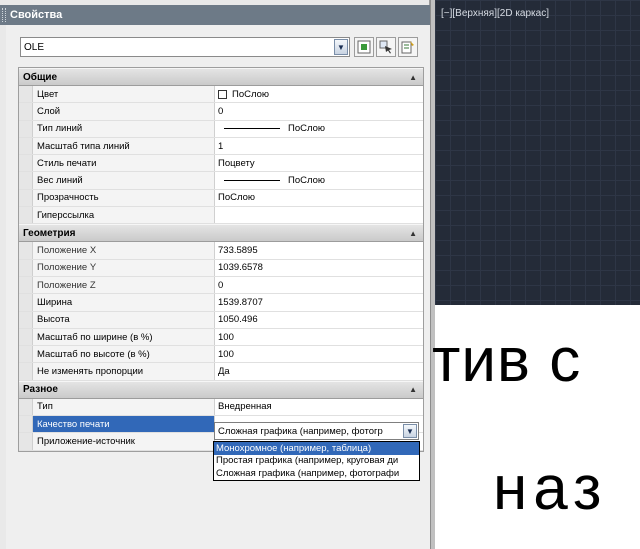 The height and width of the screenshot is (549, 640). Describe the element at coordinates (319, 302) in the screenshot. I see `prop-value: 1539.8707` at that location.